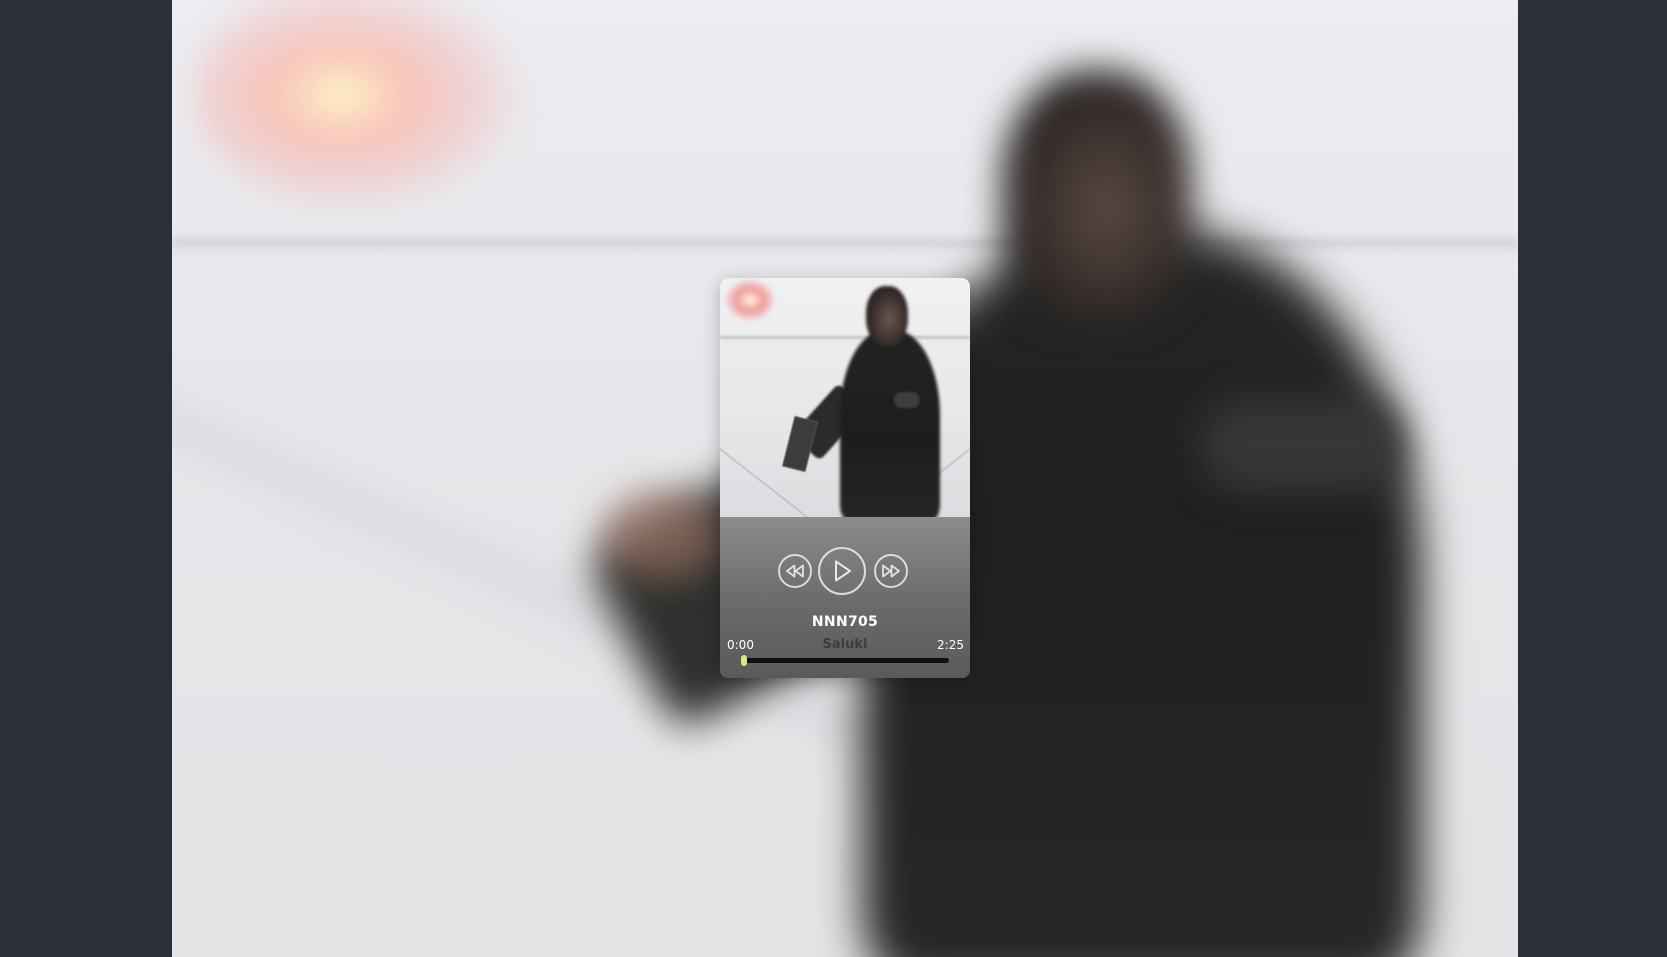 The image size is (1667, 957). I want to click on fast-forward-icon, so click(891, 571).